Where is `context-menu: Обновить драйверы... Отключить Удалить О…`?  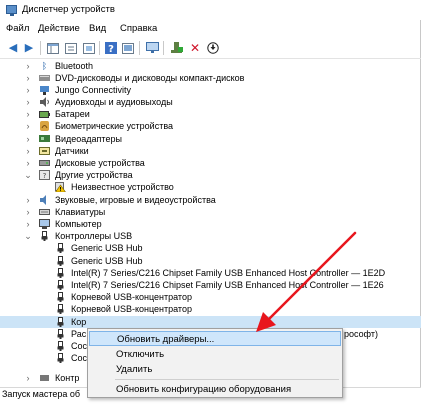 context-menu: Обновить драйверы... Отключить Удалить О… is located at coordinates (215, 363).